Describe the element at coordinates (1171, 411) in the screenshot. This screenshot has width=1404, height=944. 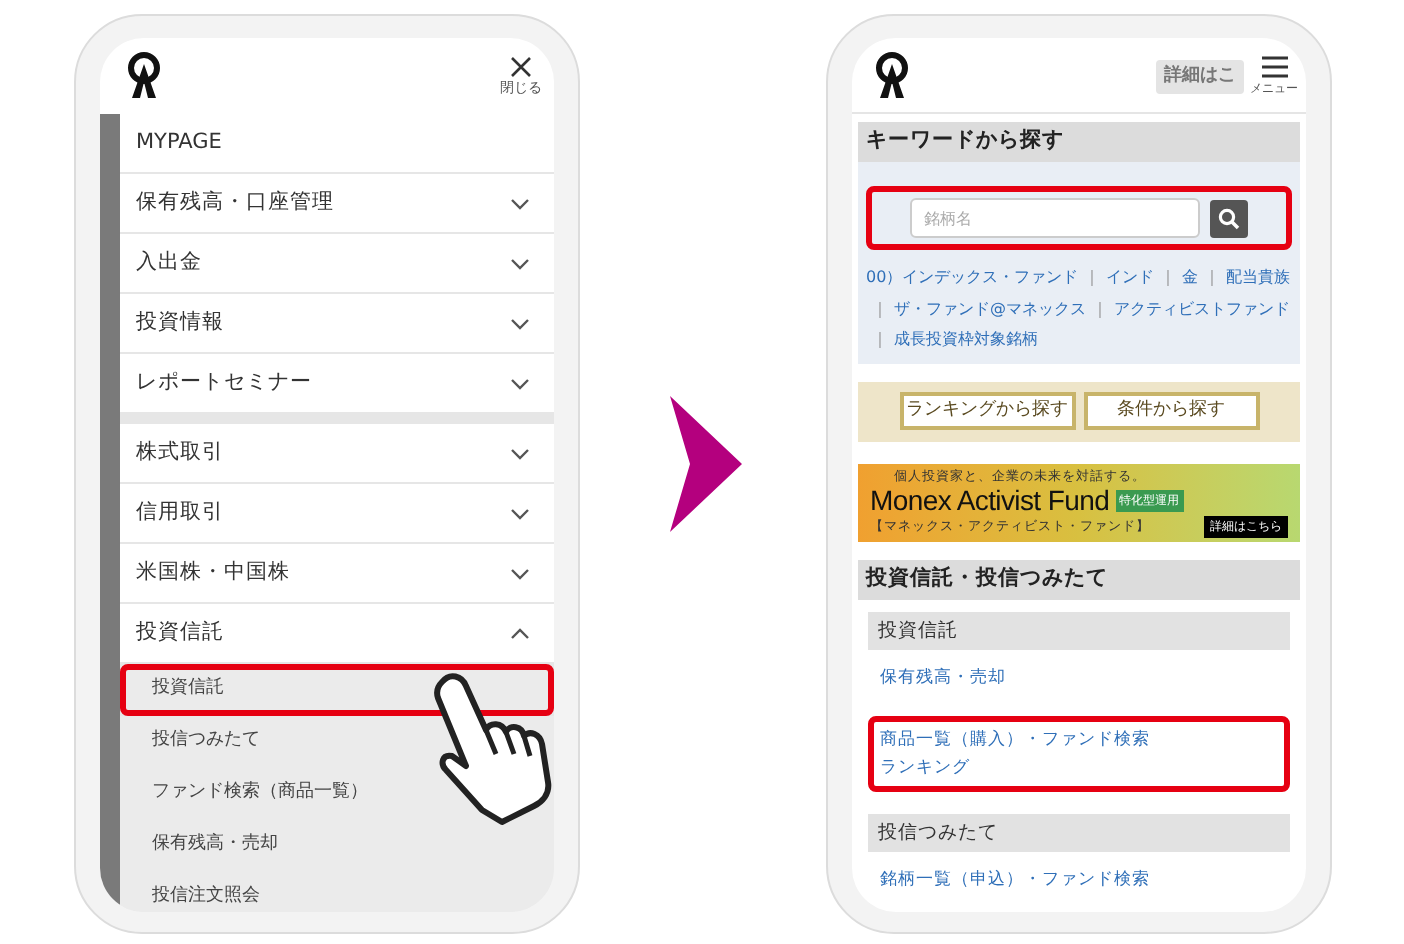
I see `search-option-button: 条件から探す` at that location.